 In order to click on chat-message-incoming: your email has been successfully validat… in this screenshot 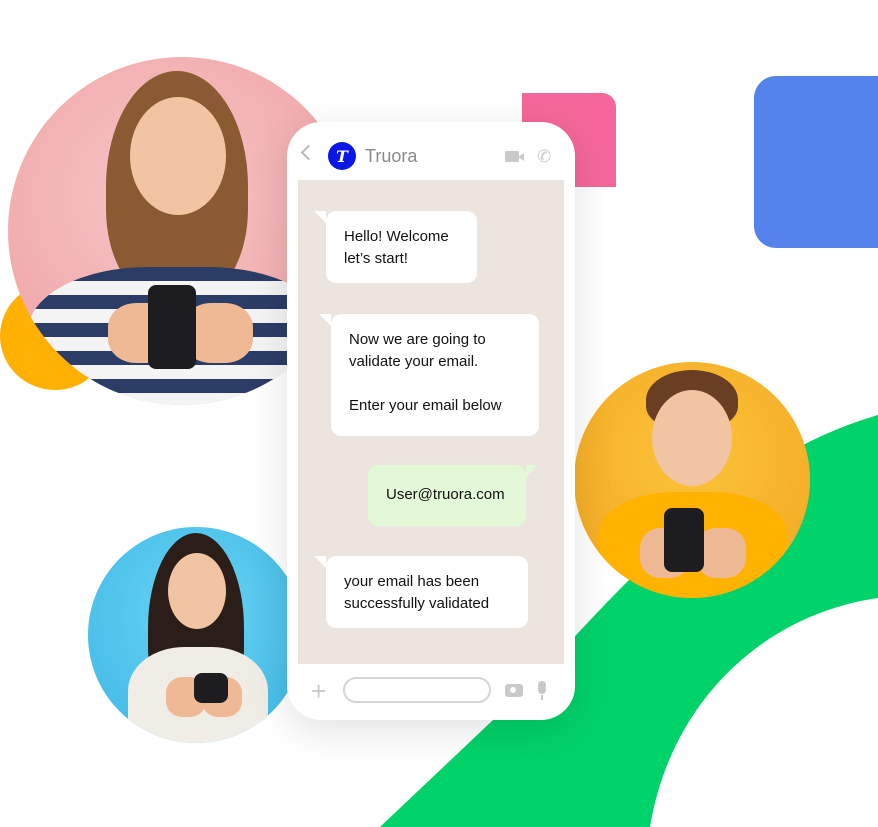, I will do `click(421, 592)`.